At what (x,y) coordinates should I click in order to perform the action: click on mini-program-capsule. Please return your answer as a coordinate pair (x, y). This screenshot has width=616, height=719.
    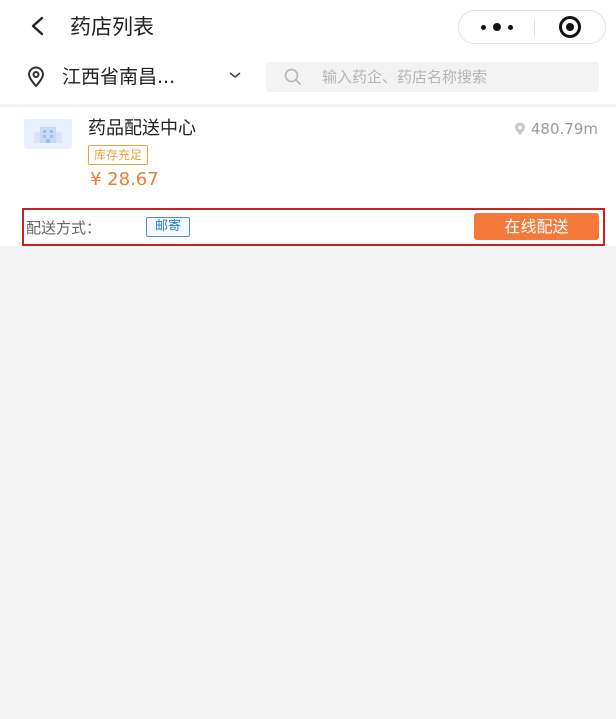
    Looking at the image, I should click on (532, 27).